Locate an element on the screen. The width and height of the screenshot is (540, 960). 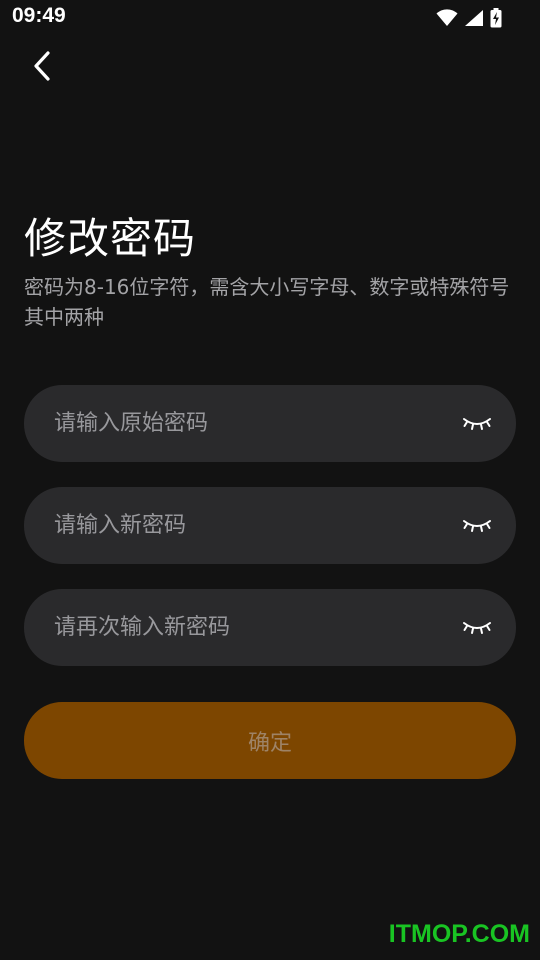
status-icons is located at coordinates (469, 18).